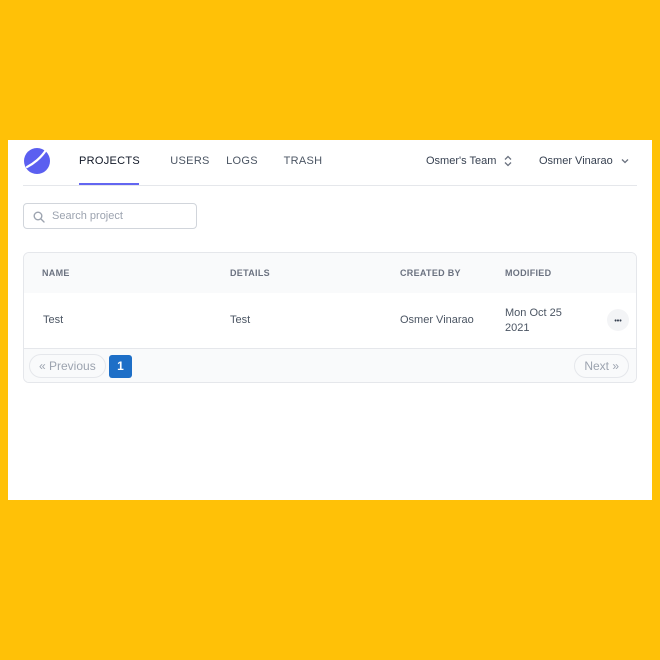 This screenshot has height=660, width=660. Describe the element at coordinates (67, 366) in the screenshot. I see `previous-button: « Previous` at that location.